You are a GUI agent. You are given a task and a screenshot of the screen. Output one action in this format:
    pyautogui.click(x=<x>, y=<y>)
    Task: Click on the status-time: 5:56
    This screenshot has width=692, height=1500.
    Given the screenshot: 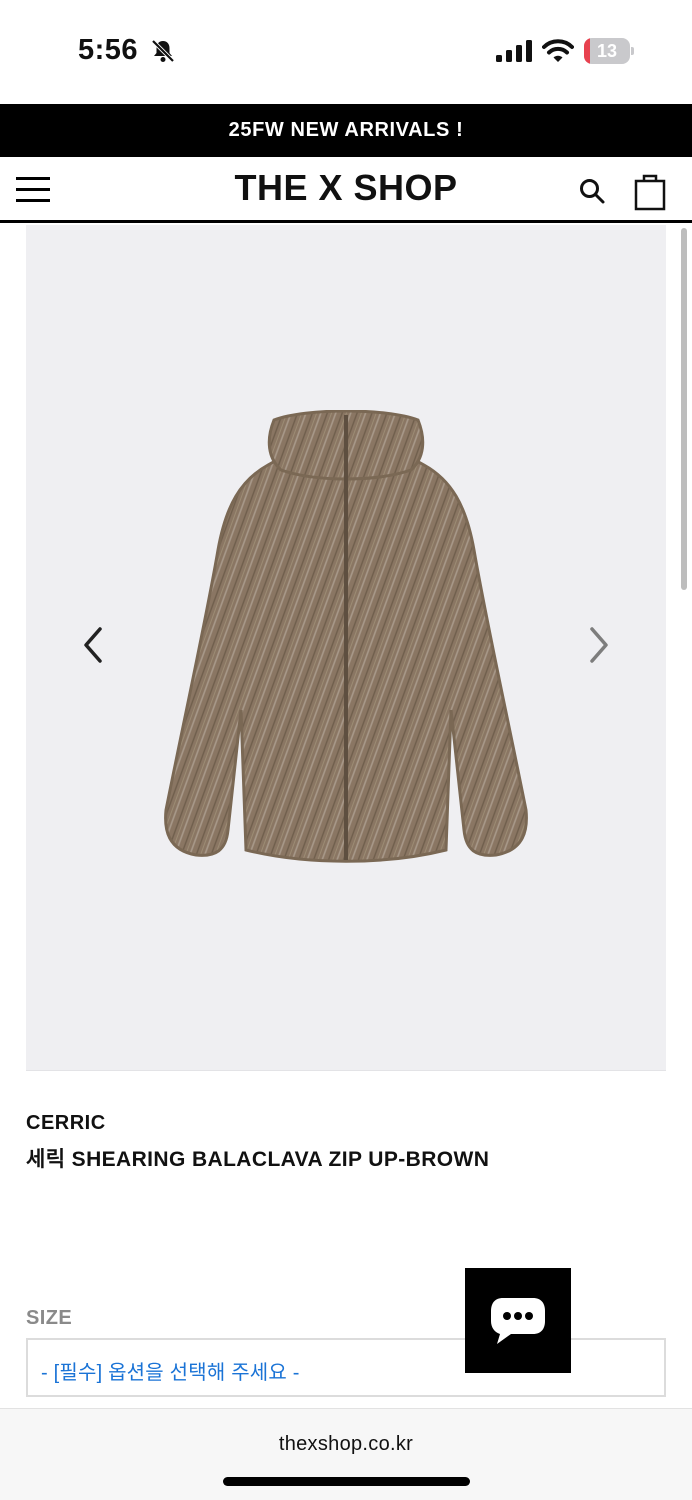 What is the action you would take?
    pyautogui.click(x=108, y=50)
    